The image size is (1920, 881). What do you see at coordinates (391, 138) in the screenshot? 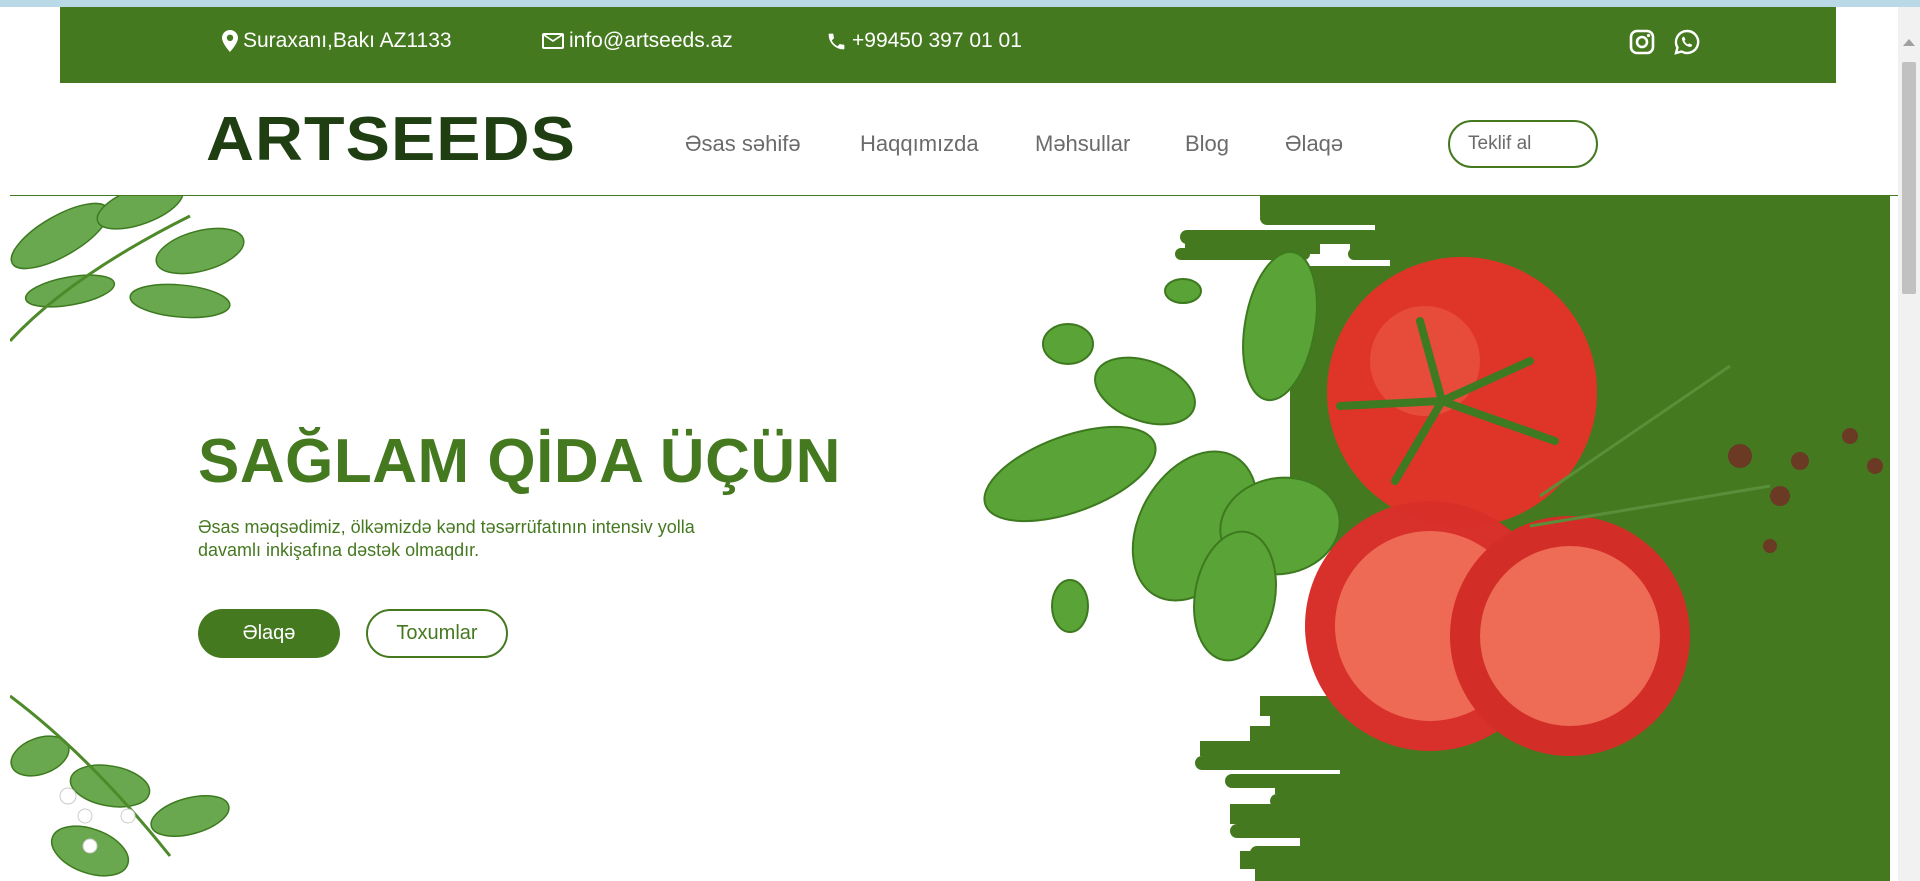
I see `svg-text: ARTSEEDS` at bounding box center [391, 138].